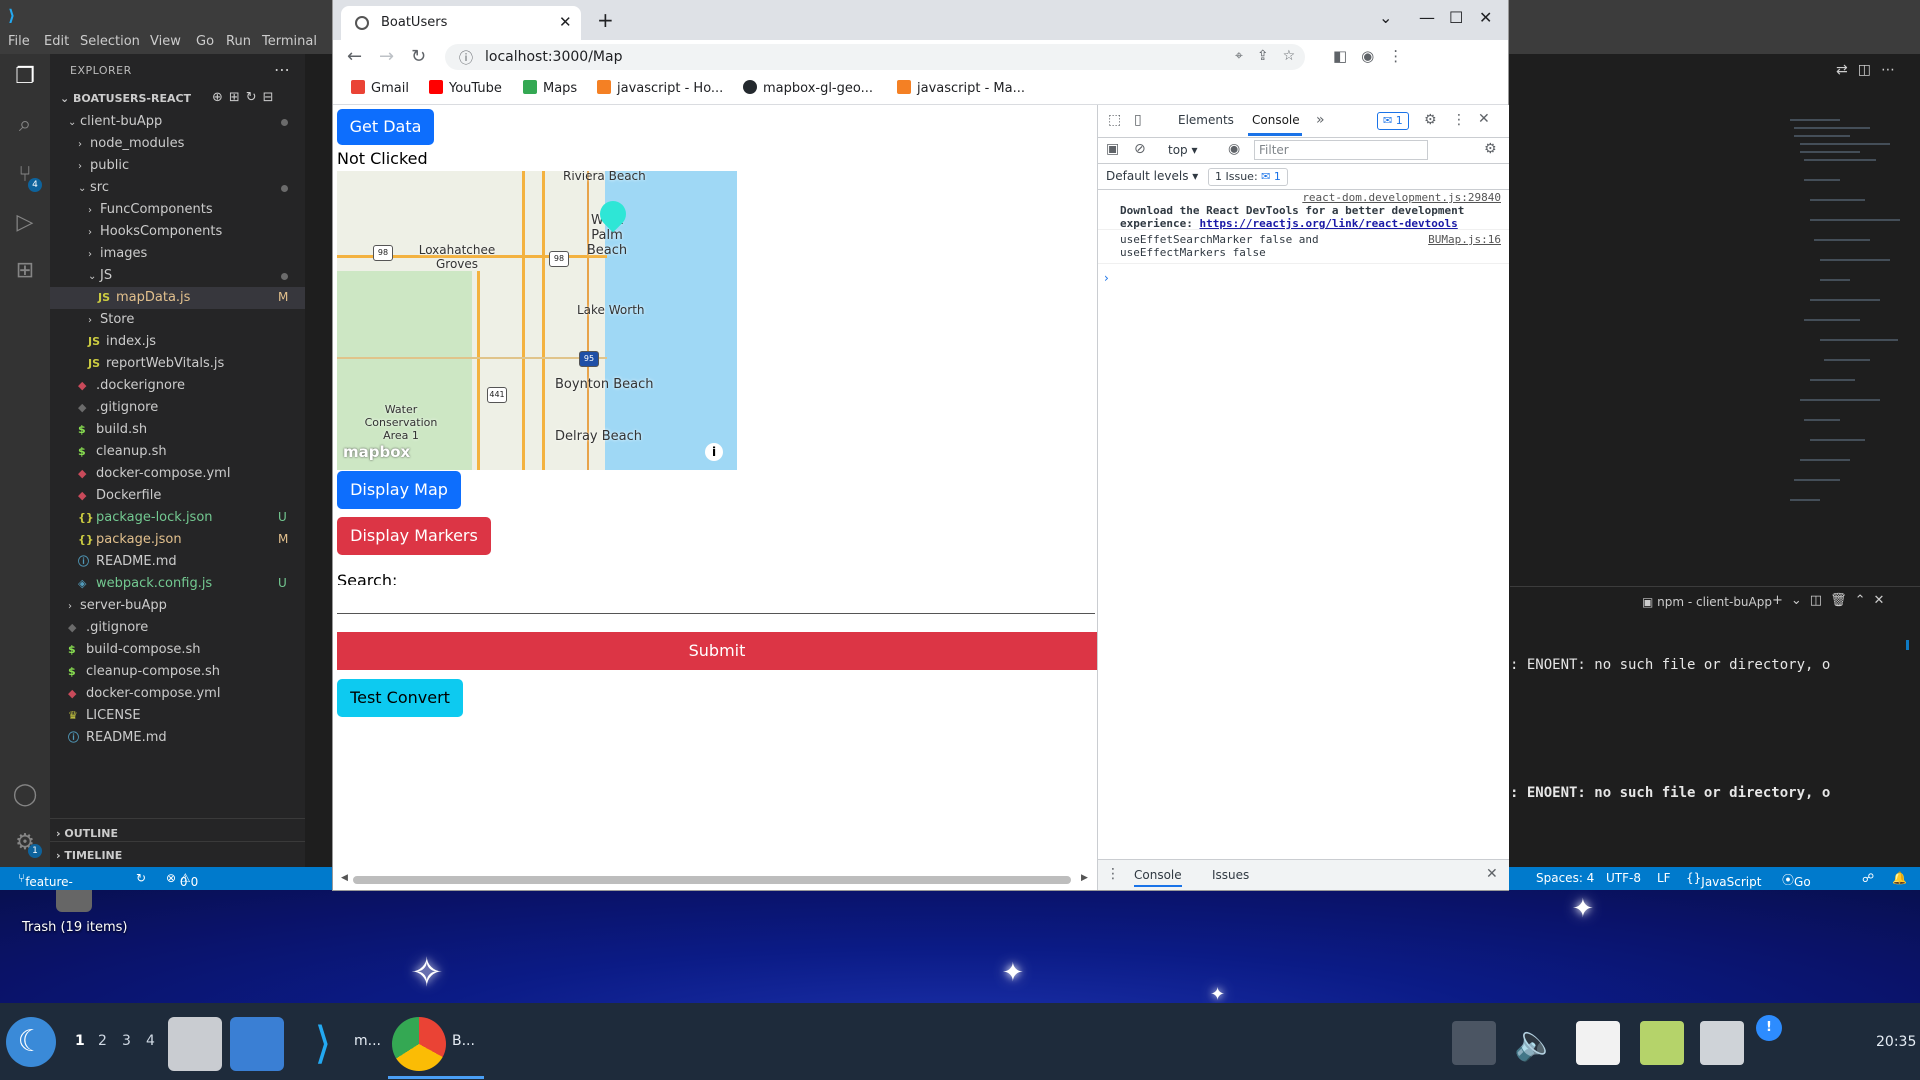 This screenshot has width=1920, height=1080. Describe the element at coordinates (323, 1044) in the screenshot. I see `vscode-app-icon: ⟩` at that location.